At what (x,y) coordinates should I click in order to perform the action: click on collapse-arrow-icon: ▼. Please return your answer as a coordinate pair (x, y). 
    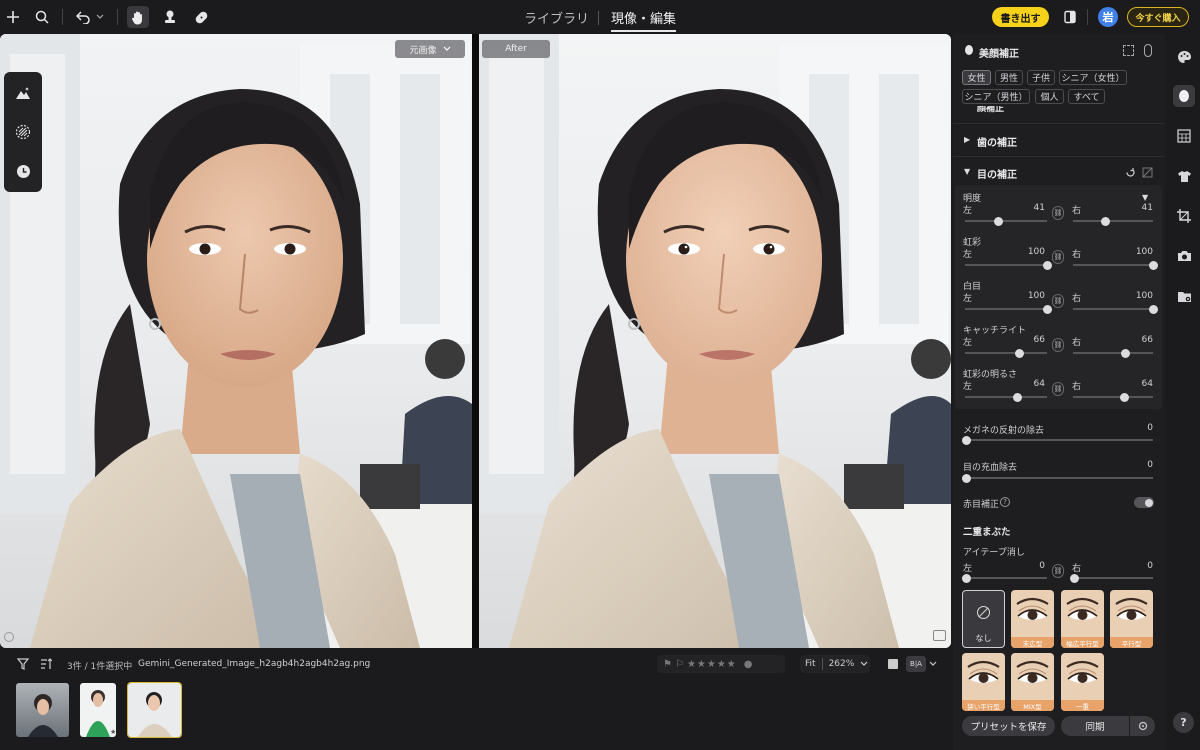
    Looking at the image, I should click on (967, 171).